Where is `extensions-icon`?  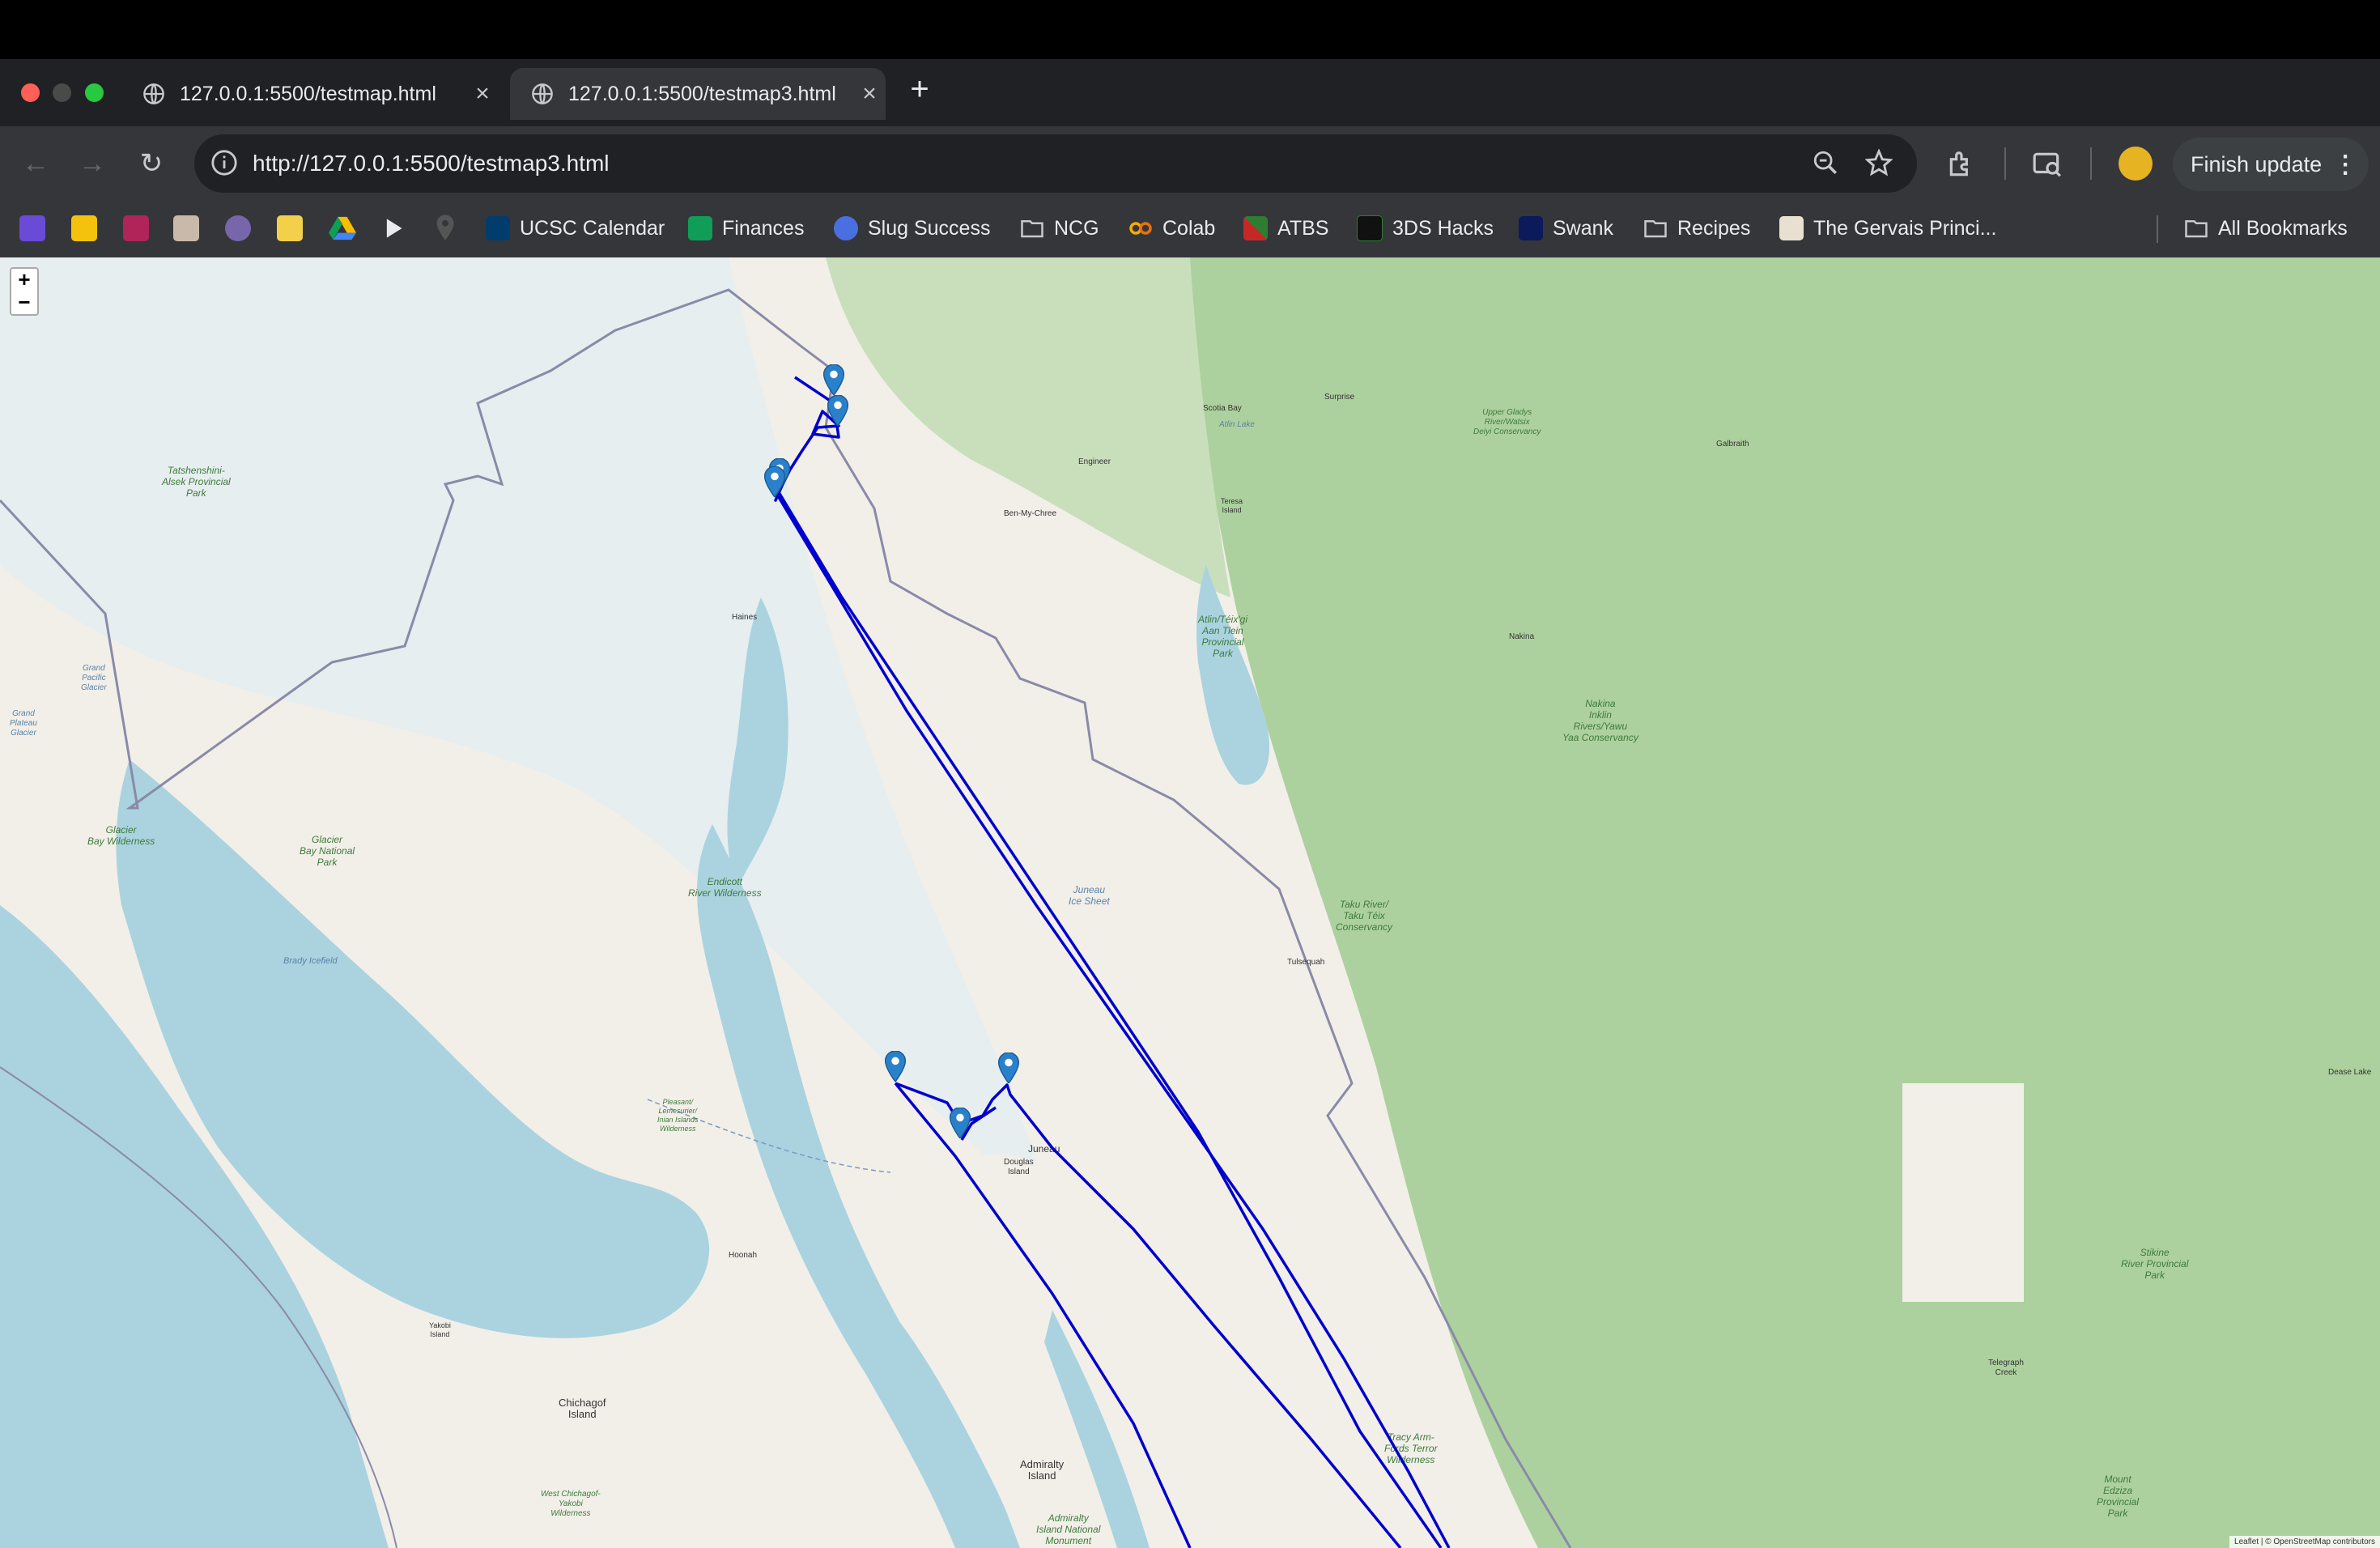 extensions-icon is located at coordinates (1961, 165).